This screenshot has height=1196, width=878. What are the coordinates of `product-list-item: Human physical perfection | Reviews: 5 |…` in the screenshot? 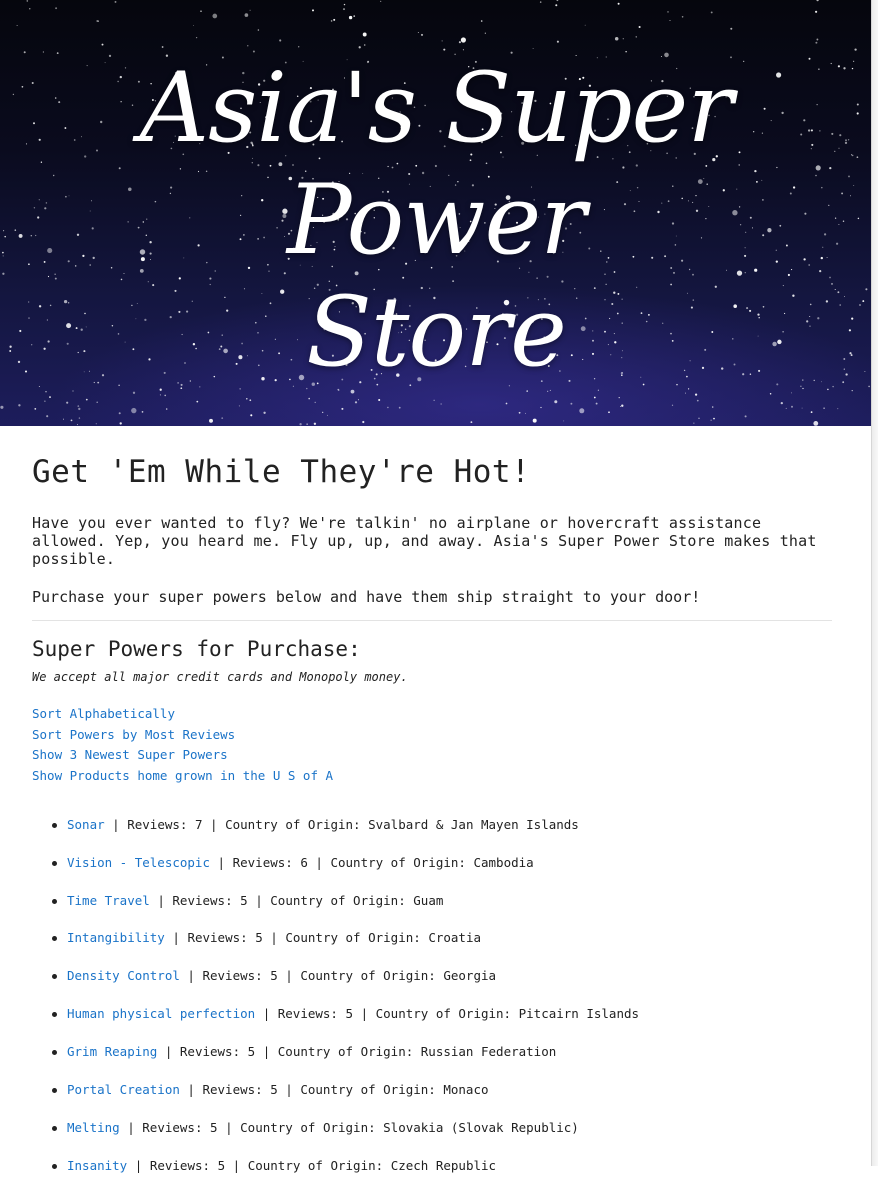 It's located at (442, 1014).